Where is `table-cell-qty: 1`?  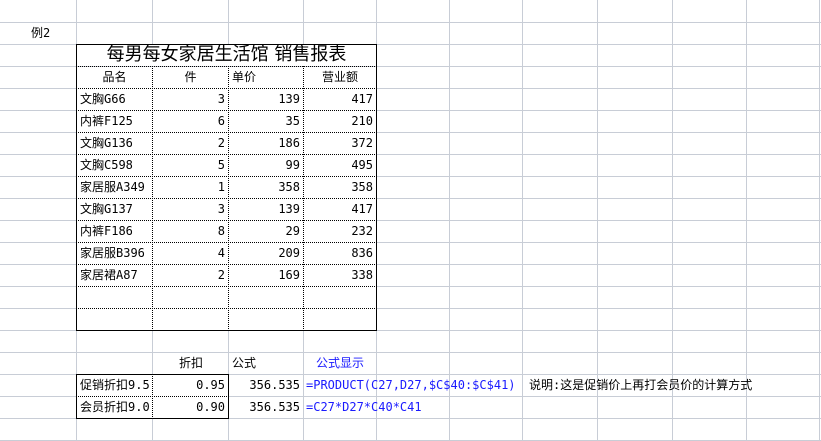
table-cell-qty: 1 is located at coordinates (190, 187).